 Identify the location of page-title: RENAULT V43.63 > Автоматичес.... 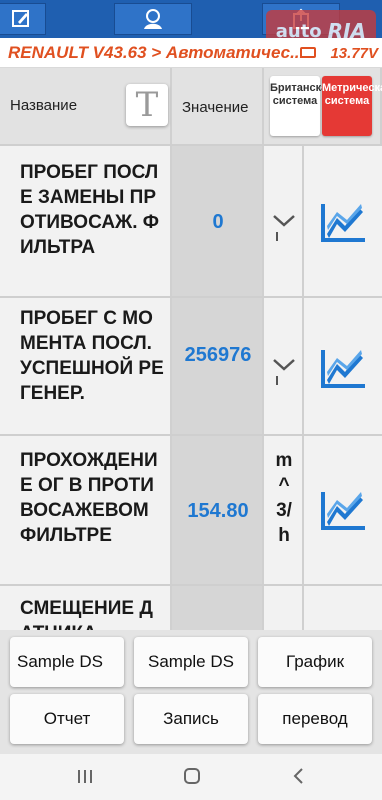
(156, 52).